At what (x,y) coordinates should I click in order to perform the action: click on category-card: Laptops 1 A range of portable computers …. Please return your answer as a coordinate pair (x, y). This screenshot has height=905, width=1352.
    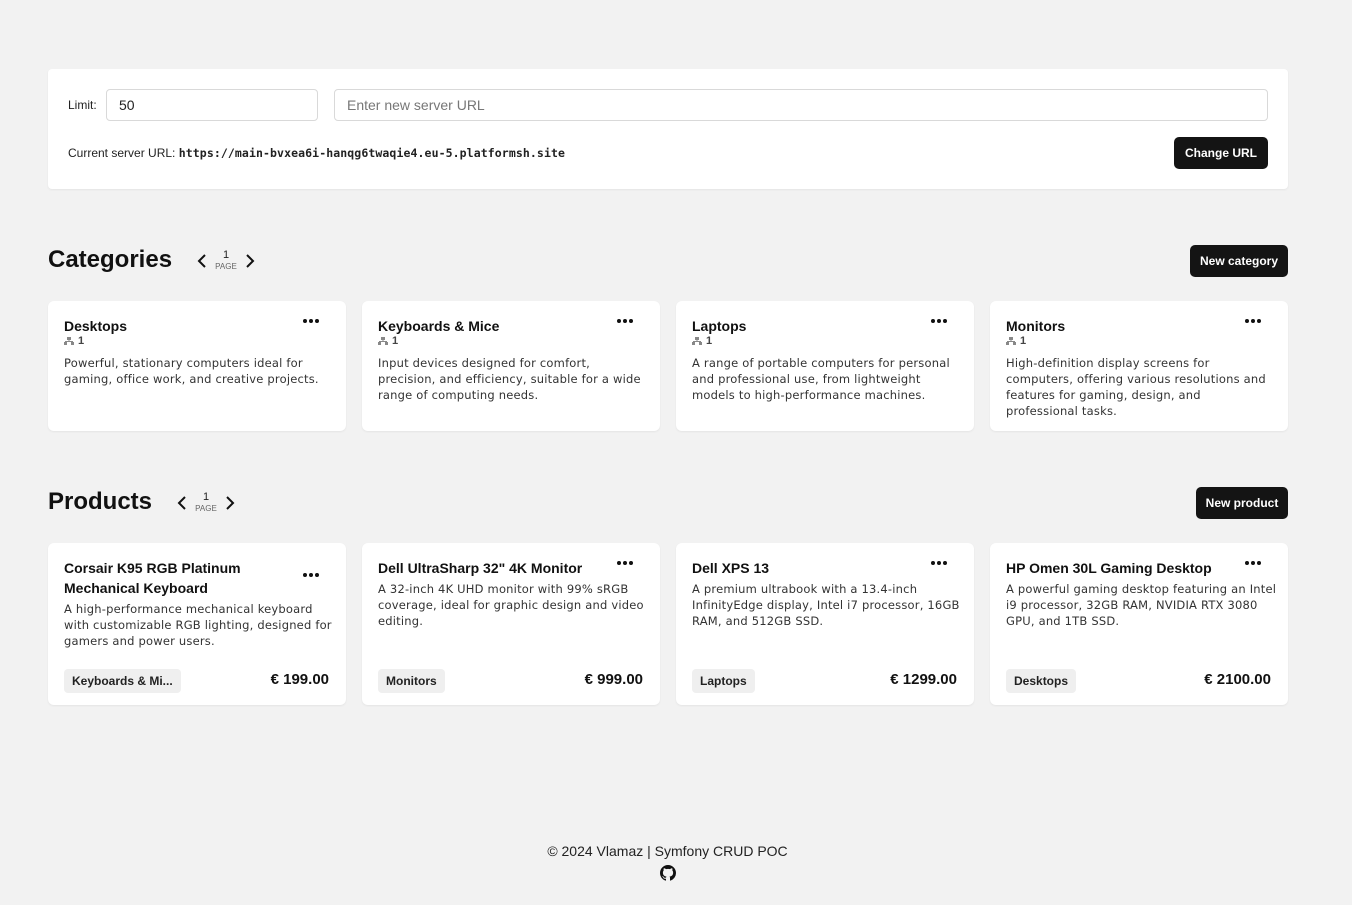
    Looking at the image, I should click on (825, 366).